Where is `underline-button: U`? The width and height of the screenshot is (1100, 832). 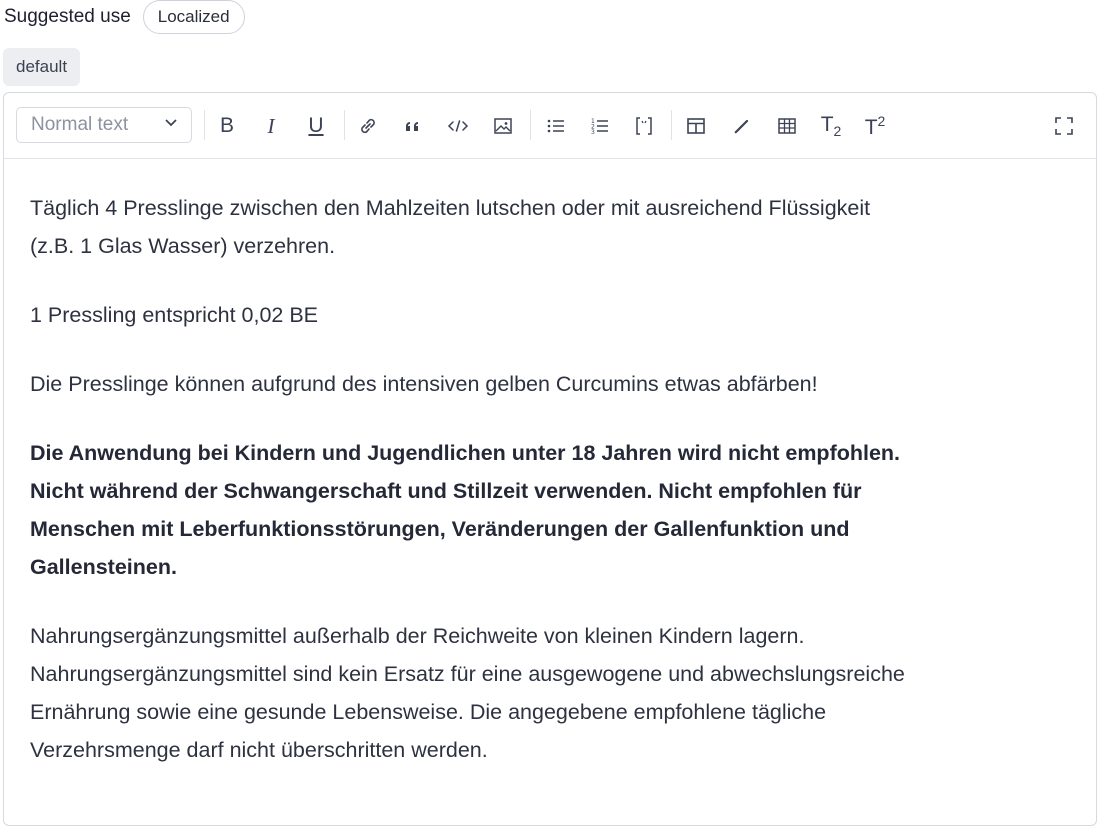 underline-button: U is located at coordinates (316, 126).